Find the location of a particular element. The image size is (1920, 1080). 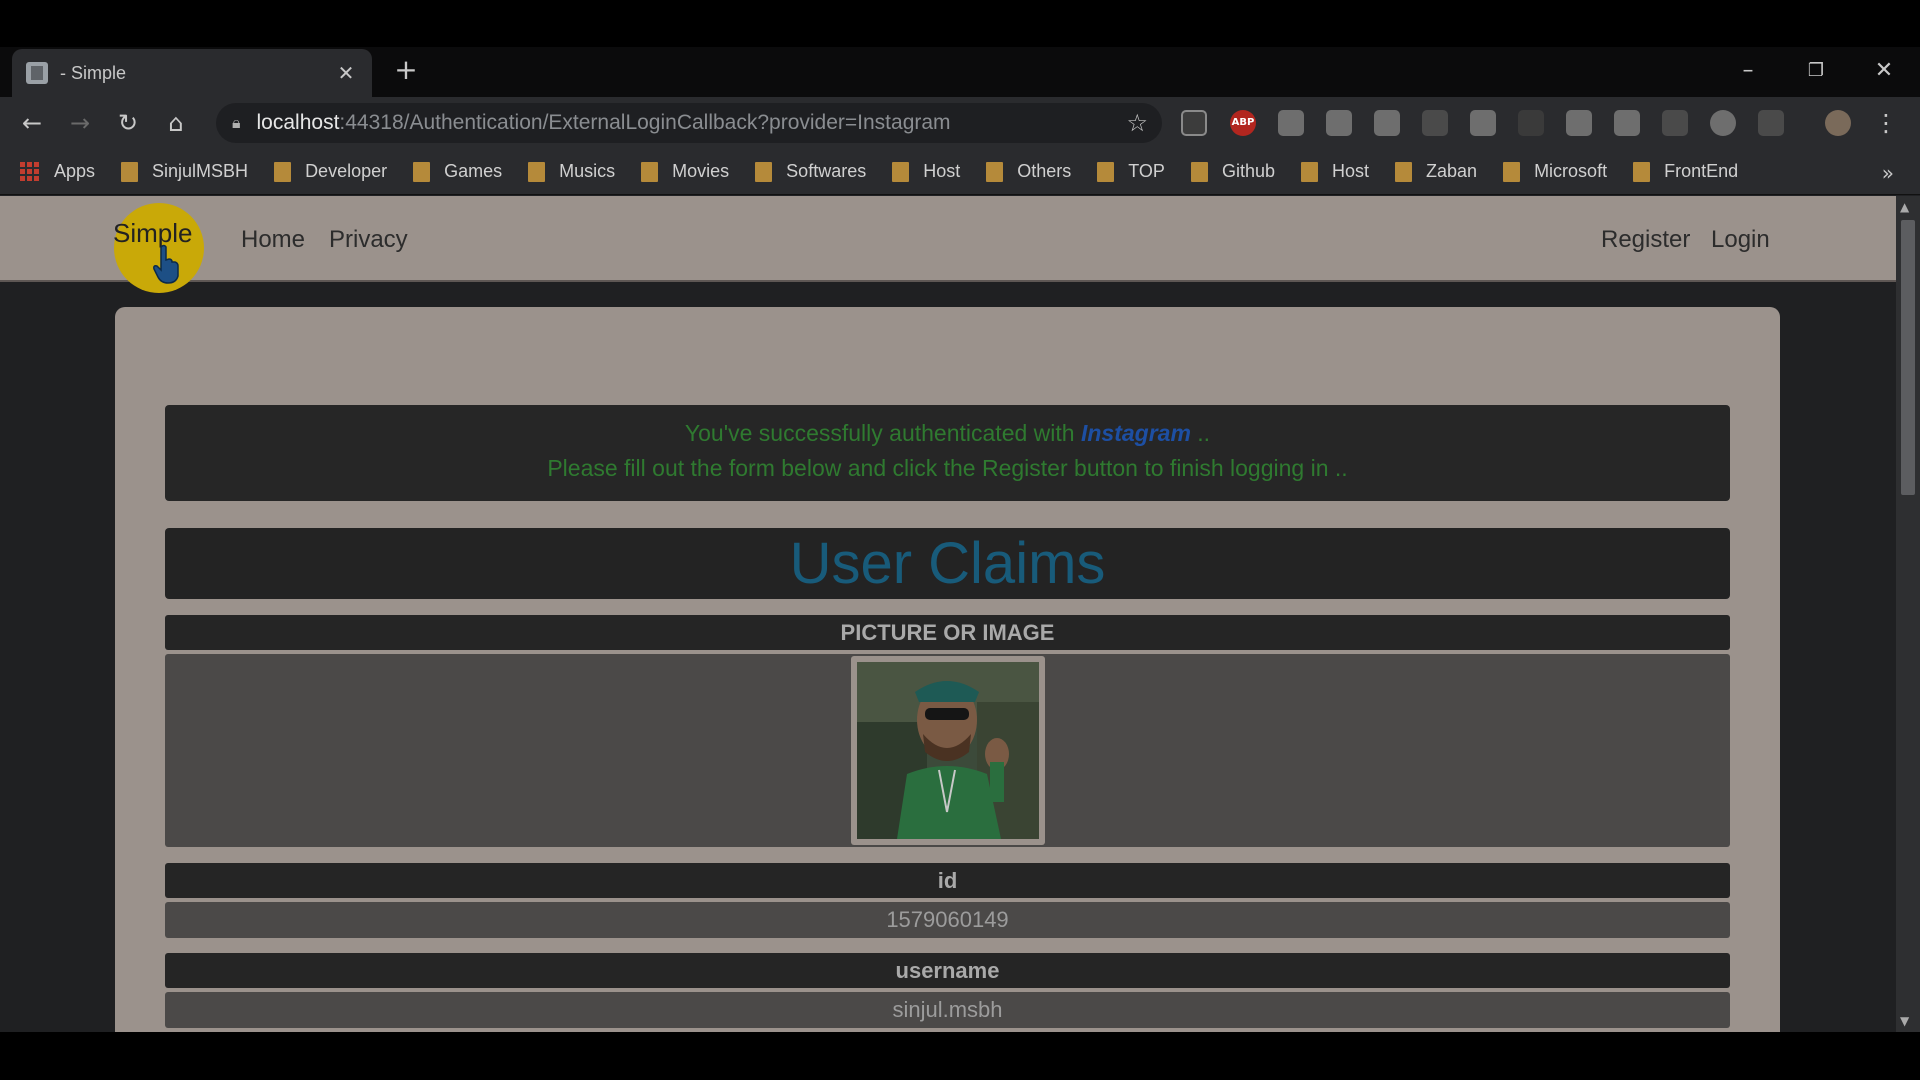

bookmark-label: Github is located at coordinates (1248, 171).